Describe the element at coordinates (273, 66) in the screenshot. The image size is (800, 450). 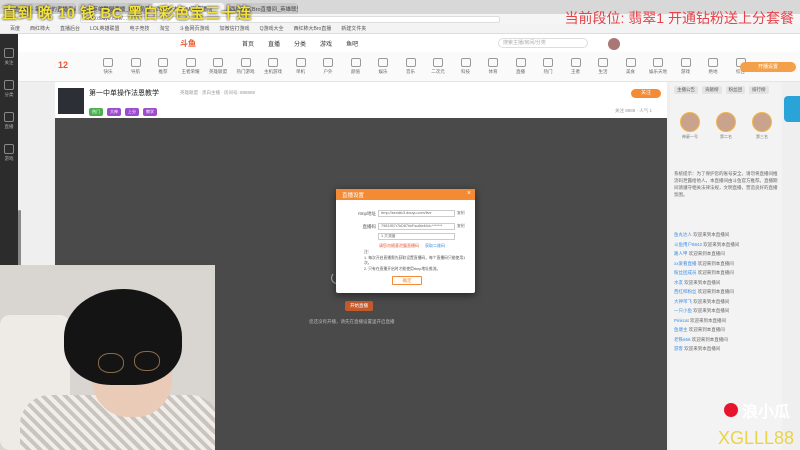
I see `category-item: 主机游戏` at that location.